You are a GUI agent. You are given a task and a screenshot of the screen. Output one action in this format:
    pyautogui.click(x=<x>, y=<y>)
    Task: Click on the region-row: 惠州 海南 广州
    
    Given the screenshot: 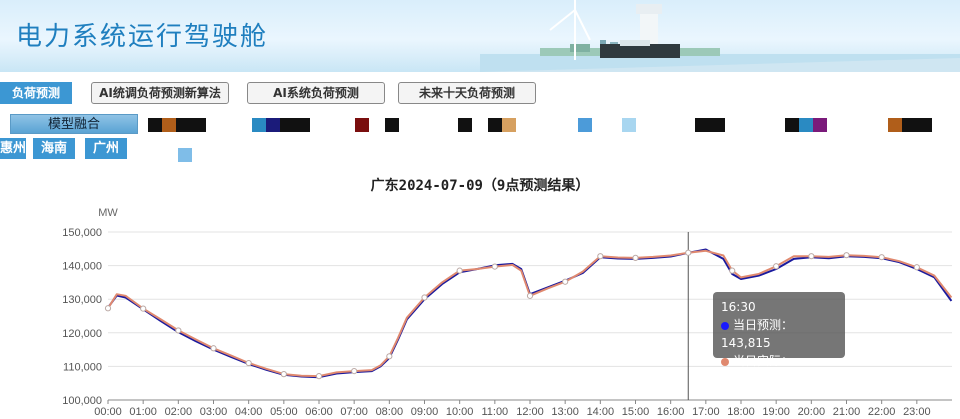 What is the action you would take?
    pyautogui.click(x=480, y=151)
    